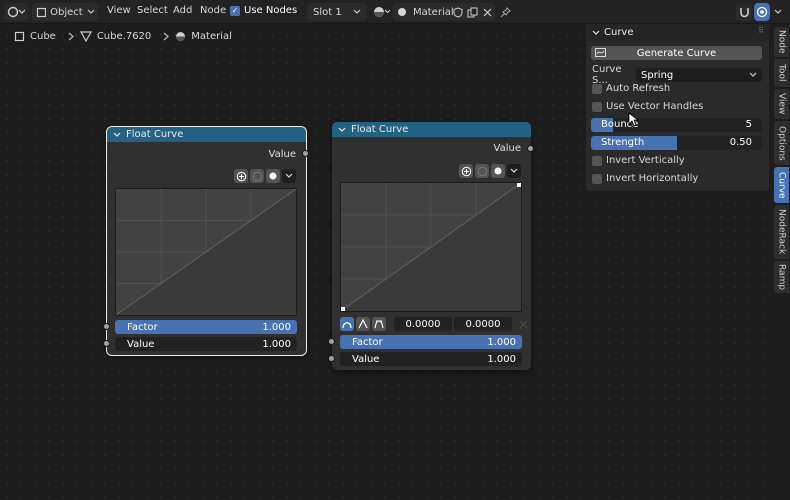  I want to click on overlay-dropdown, so click(778, 12).